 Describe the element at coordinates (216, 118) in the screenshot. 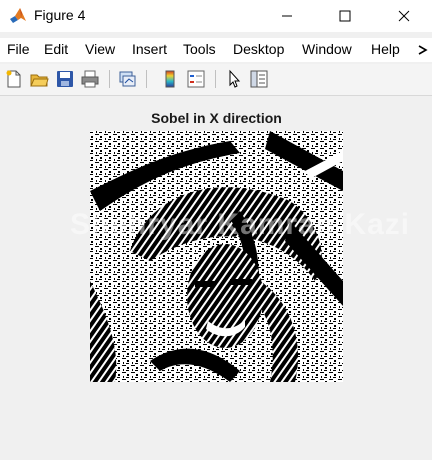

I see `axes-title: Sobel in X direction` at that location.